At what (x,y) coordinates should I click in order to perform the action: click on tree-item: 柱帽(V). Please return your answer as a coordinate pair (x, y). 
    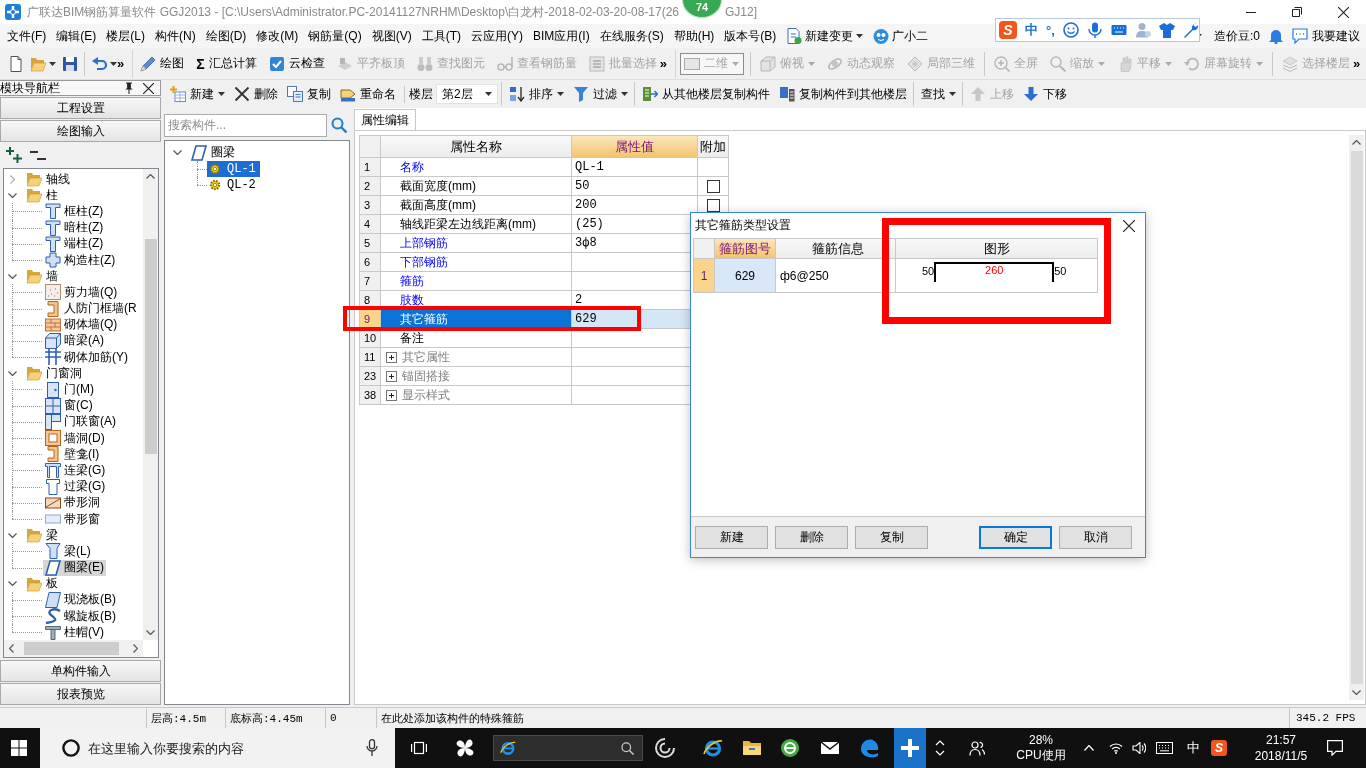
    Looking at the image, I should click on (74, 632).